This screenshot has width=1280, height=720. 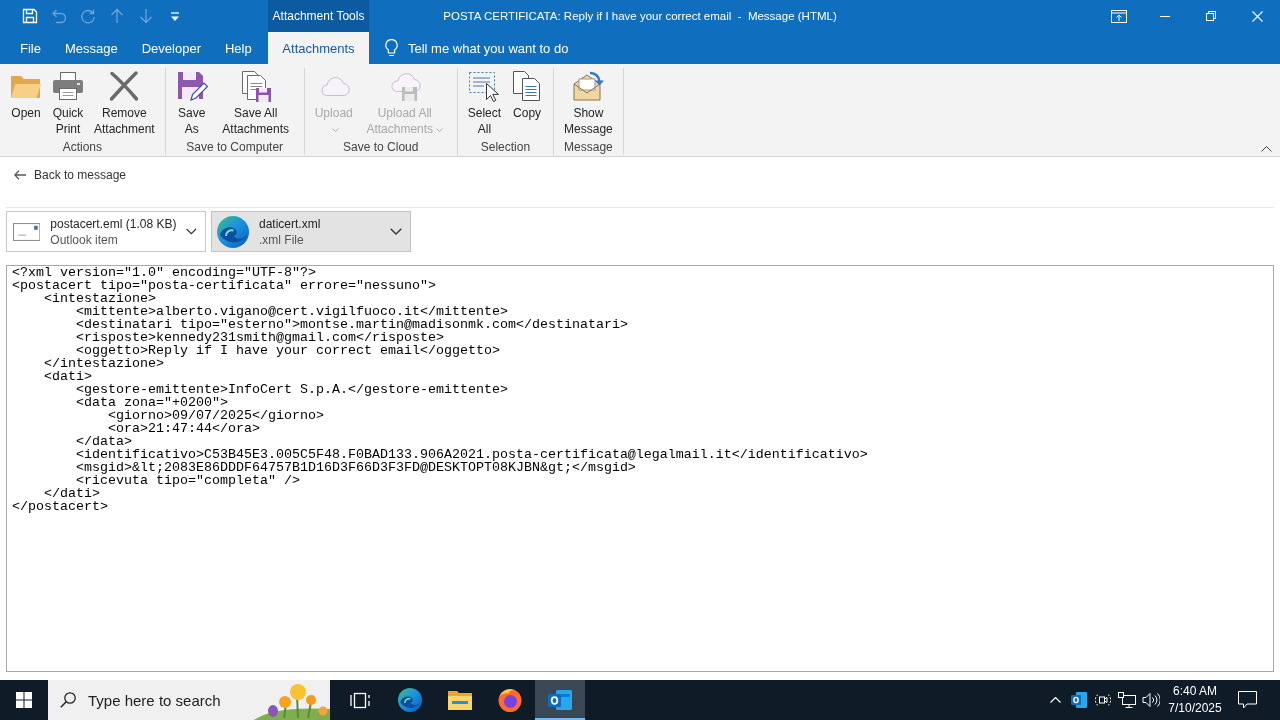 I want to click on tell-me-button: Tell me what you want to do, so click(x=477, y=48).